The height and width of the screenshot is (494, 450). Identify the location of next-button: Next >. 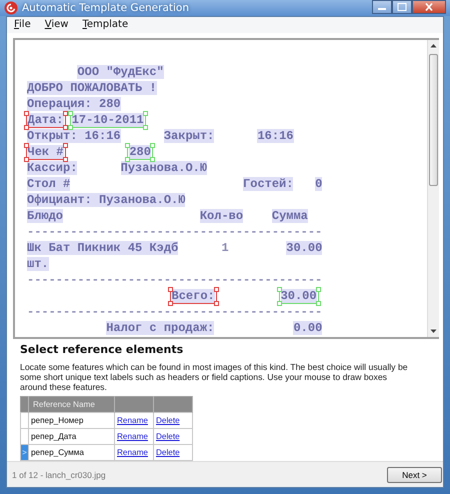
(414, 474).